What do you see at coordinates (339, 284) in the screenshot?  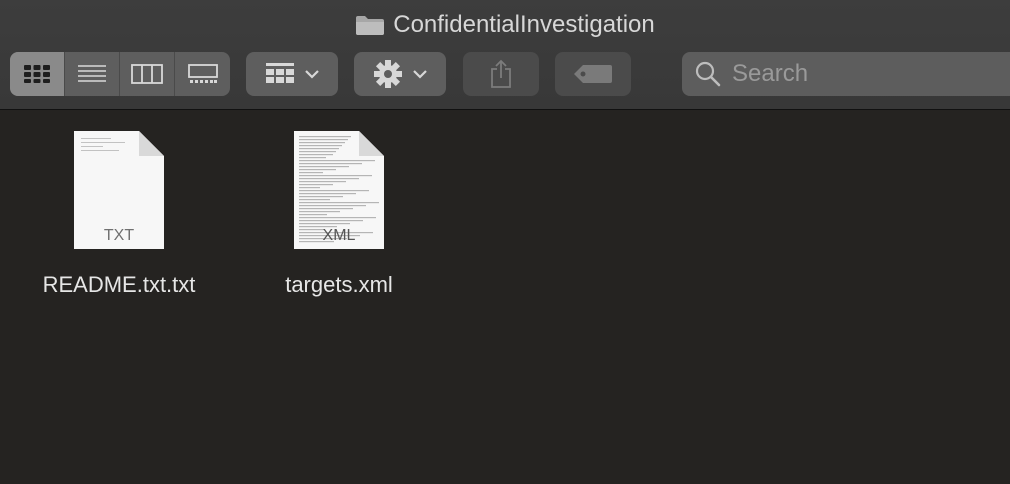 I see `file-name: targets.xml` at bounding box center [339, 284].